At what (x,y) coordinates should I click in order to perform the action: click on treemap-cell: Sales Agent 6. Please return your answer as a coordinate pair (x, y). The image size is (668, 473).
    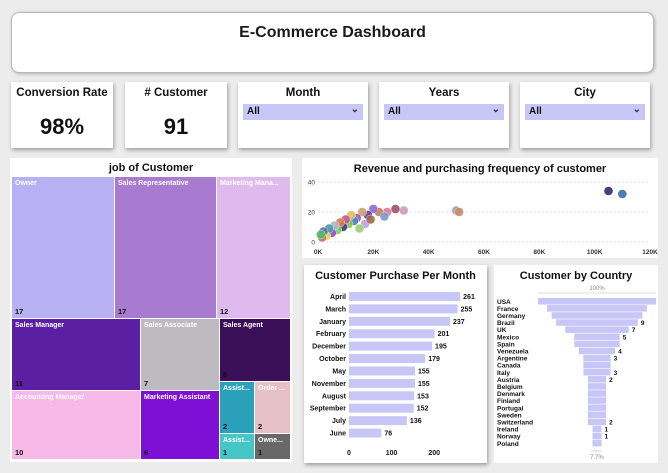
    Looking at the image, I should click on (255, 350).